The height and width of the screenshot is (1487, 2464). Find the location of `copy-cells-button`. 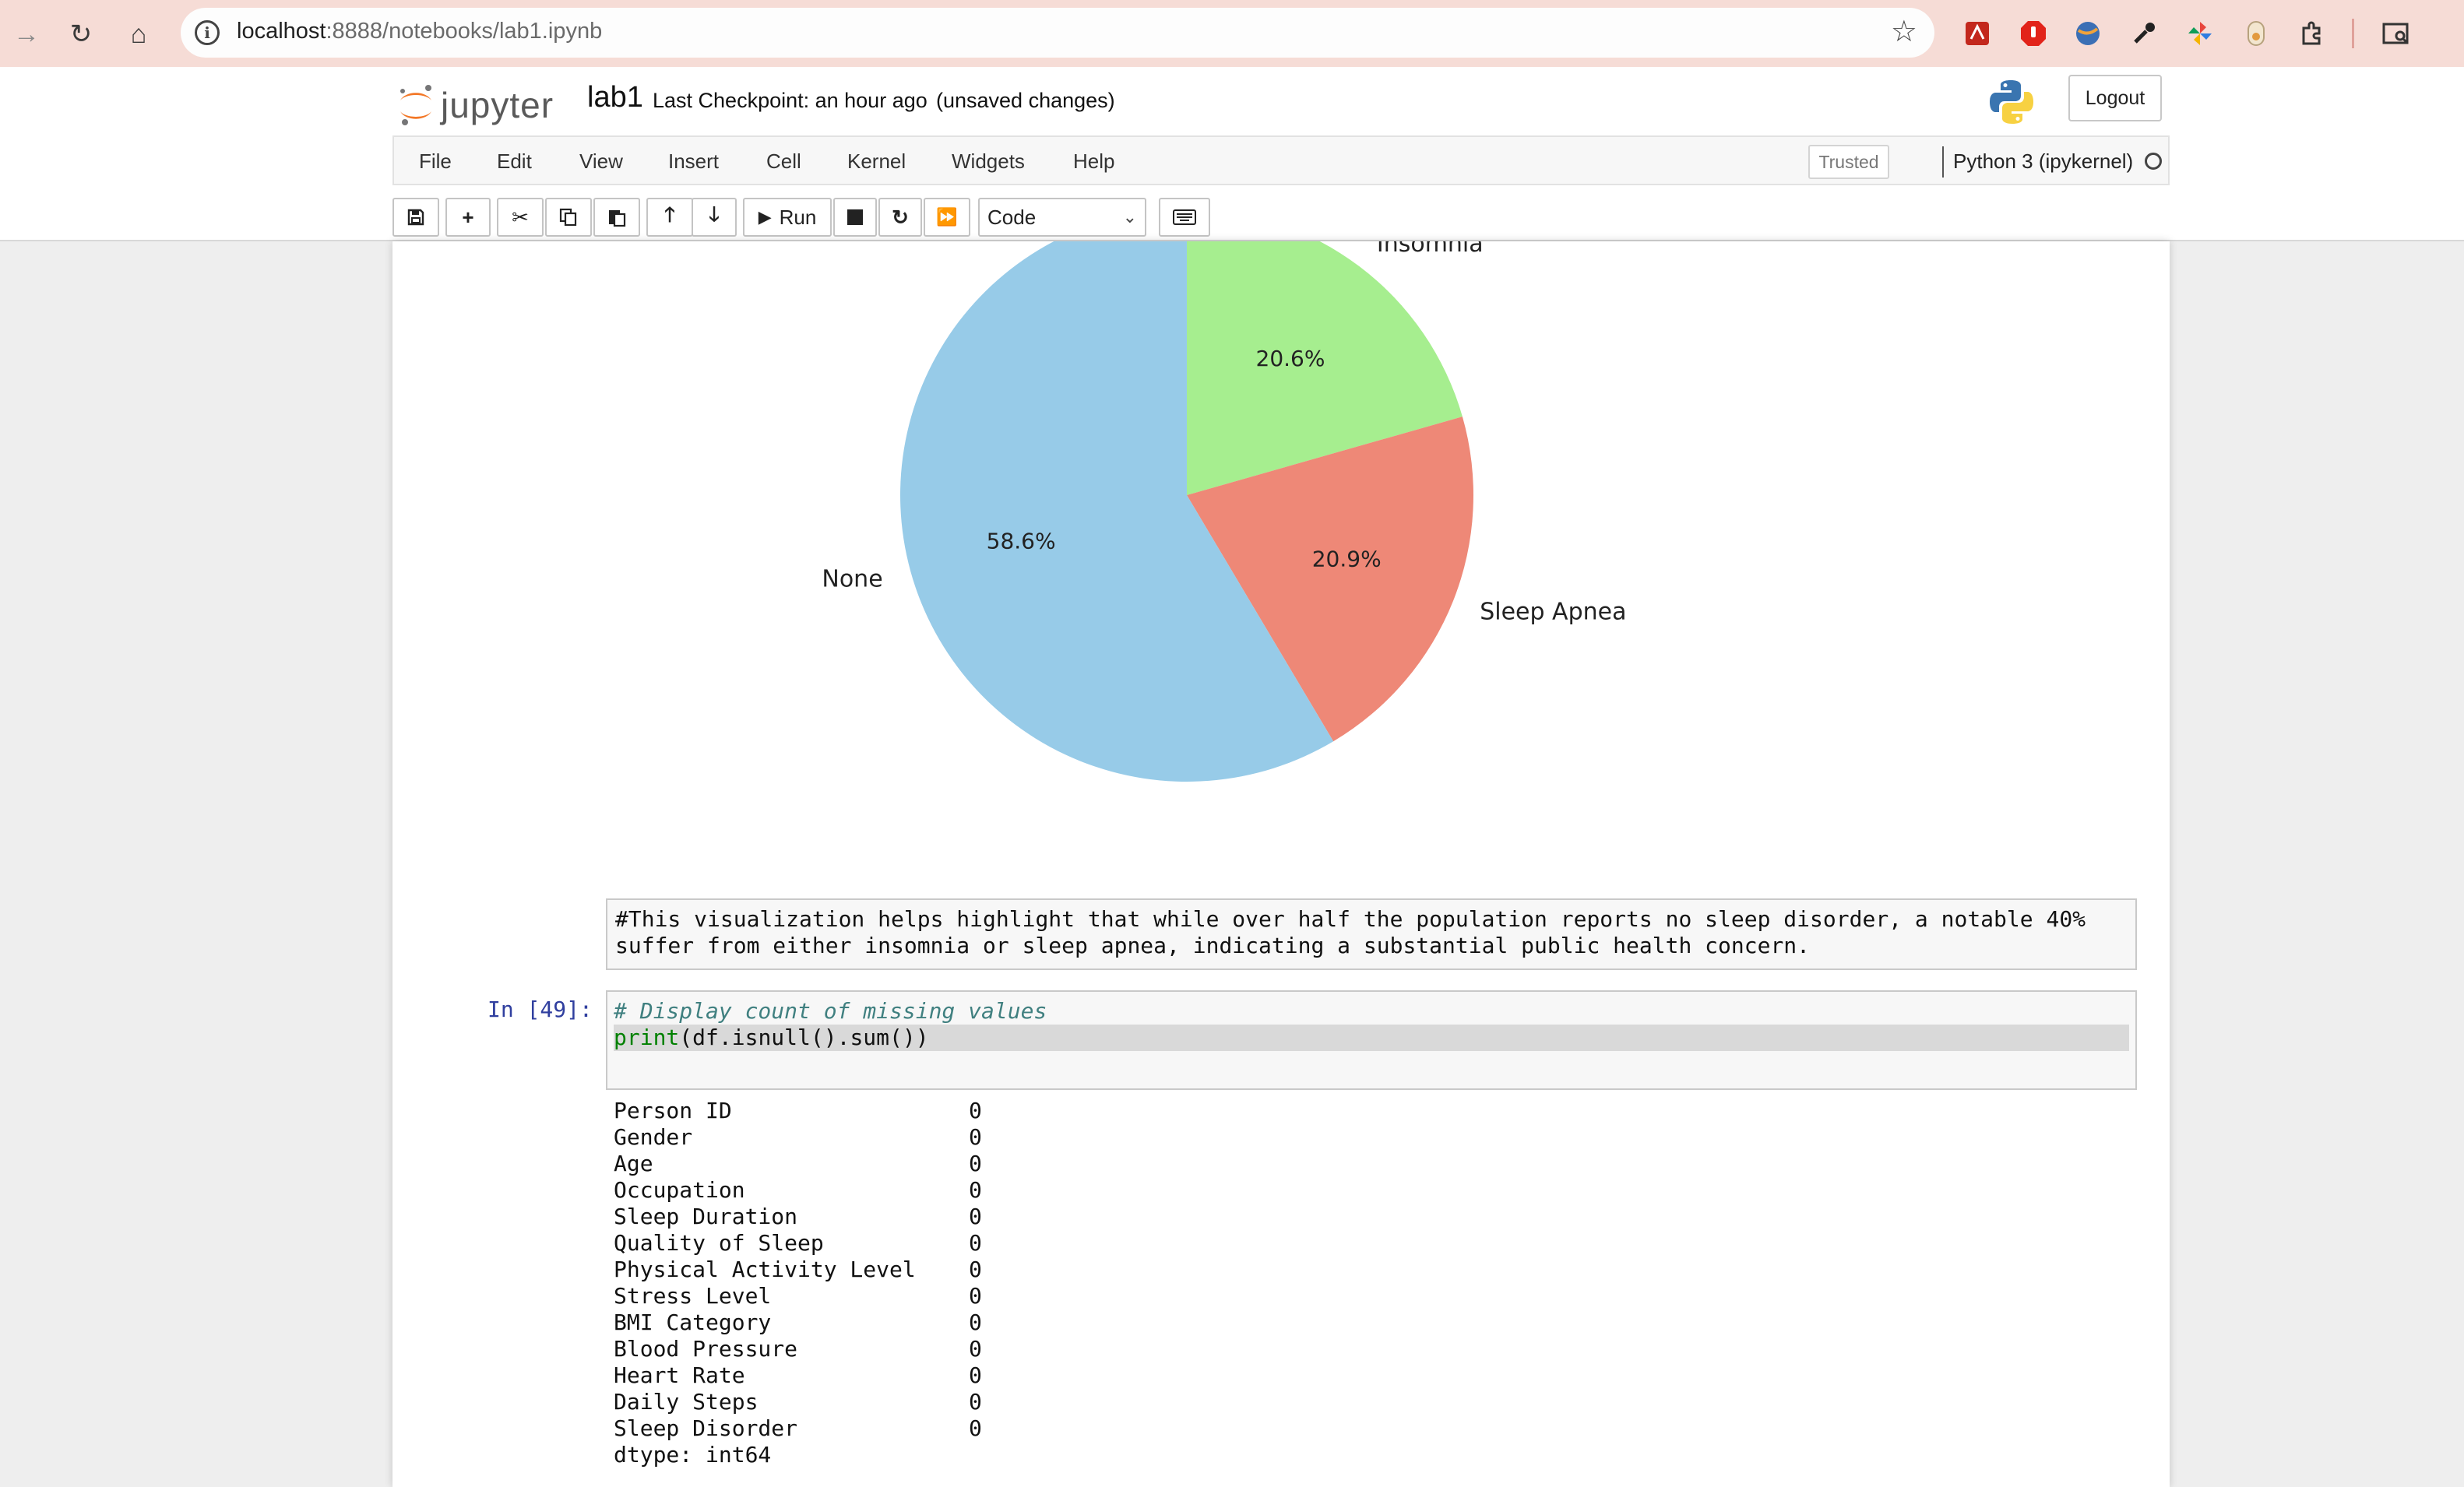

copy-cells-button is located at coordinates (568, 217).